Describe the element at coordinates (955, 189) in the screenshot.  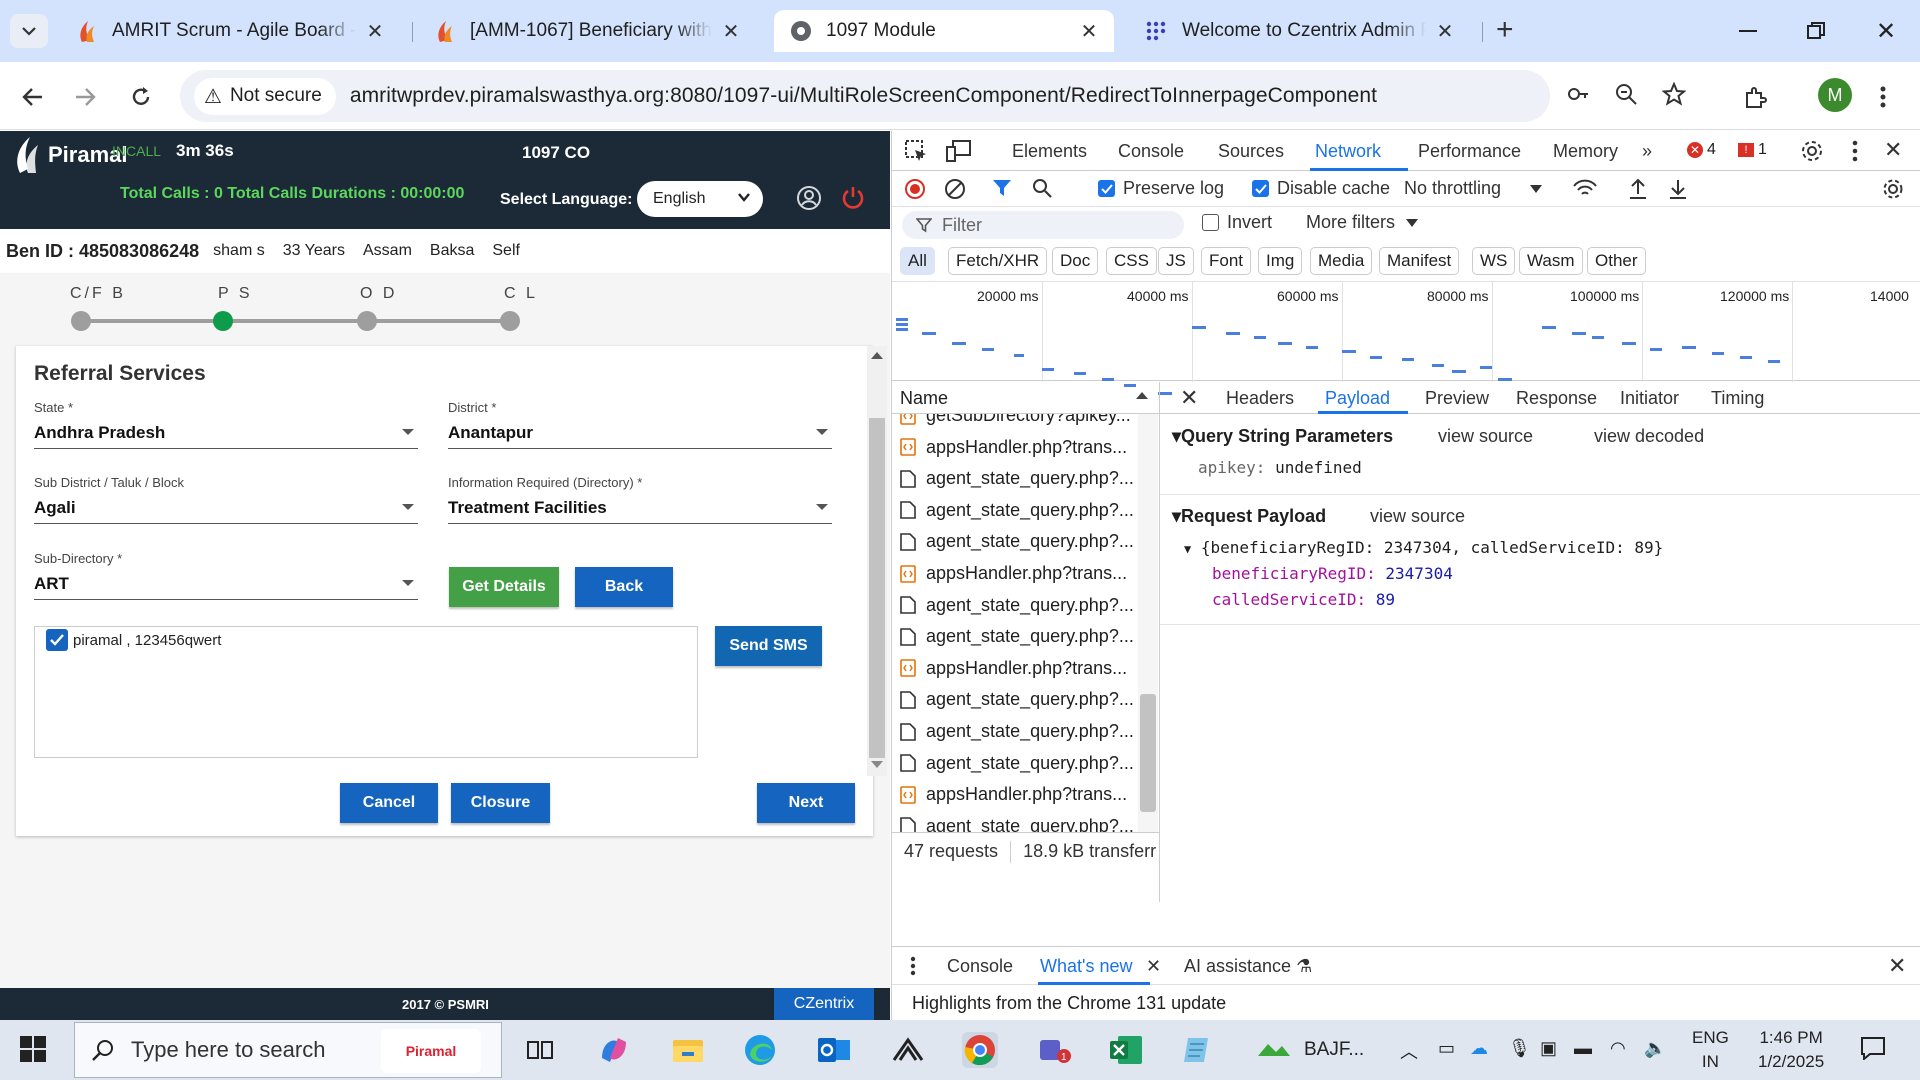
I see `clear-log-icon` at that location.